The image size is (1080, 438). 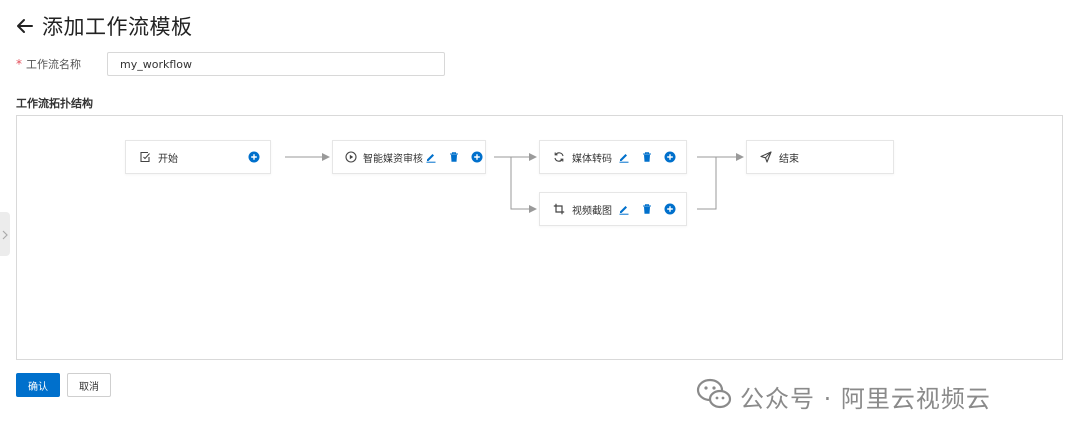 What do you see at coordinates (276, 64) in the screenshot?
I see `workflow-name-input` at bounding box center [276, 64].